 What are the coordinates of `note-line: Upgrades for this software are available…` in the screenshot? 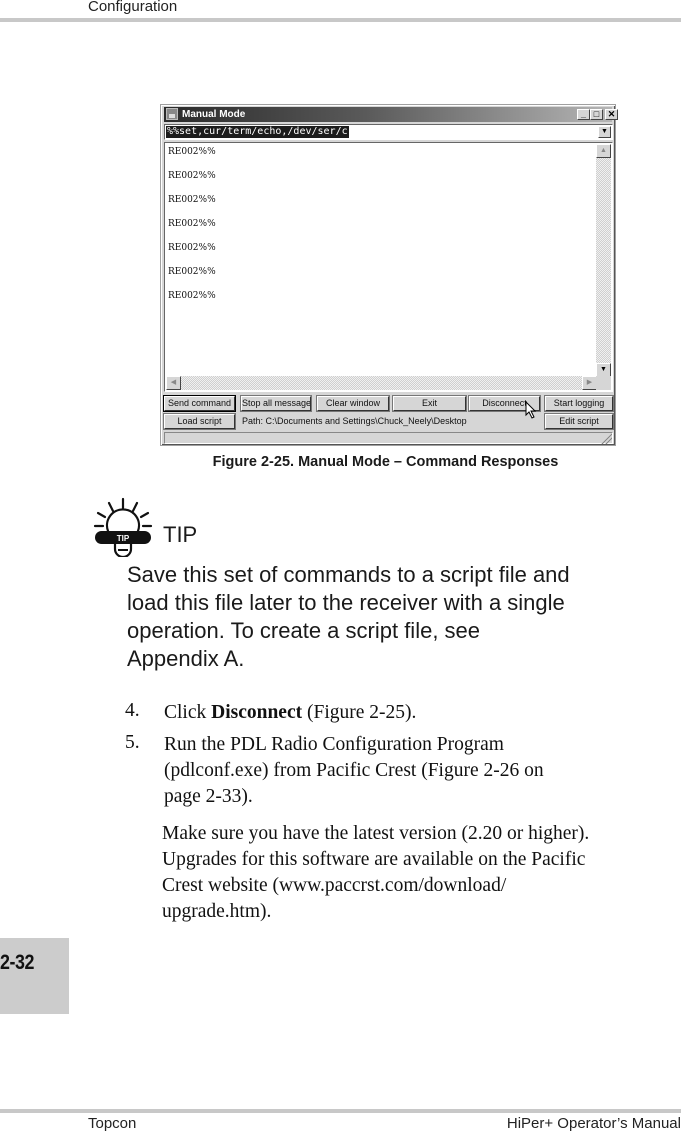 It's located at (374, 859).